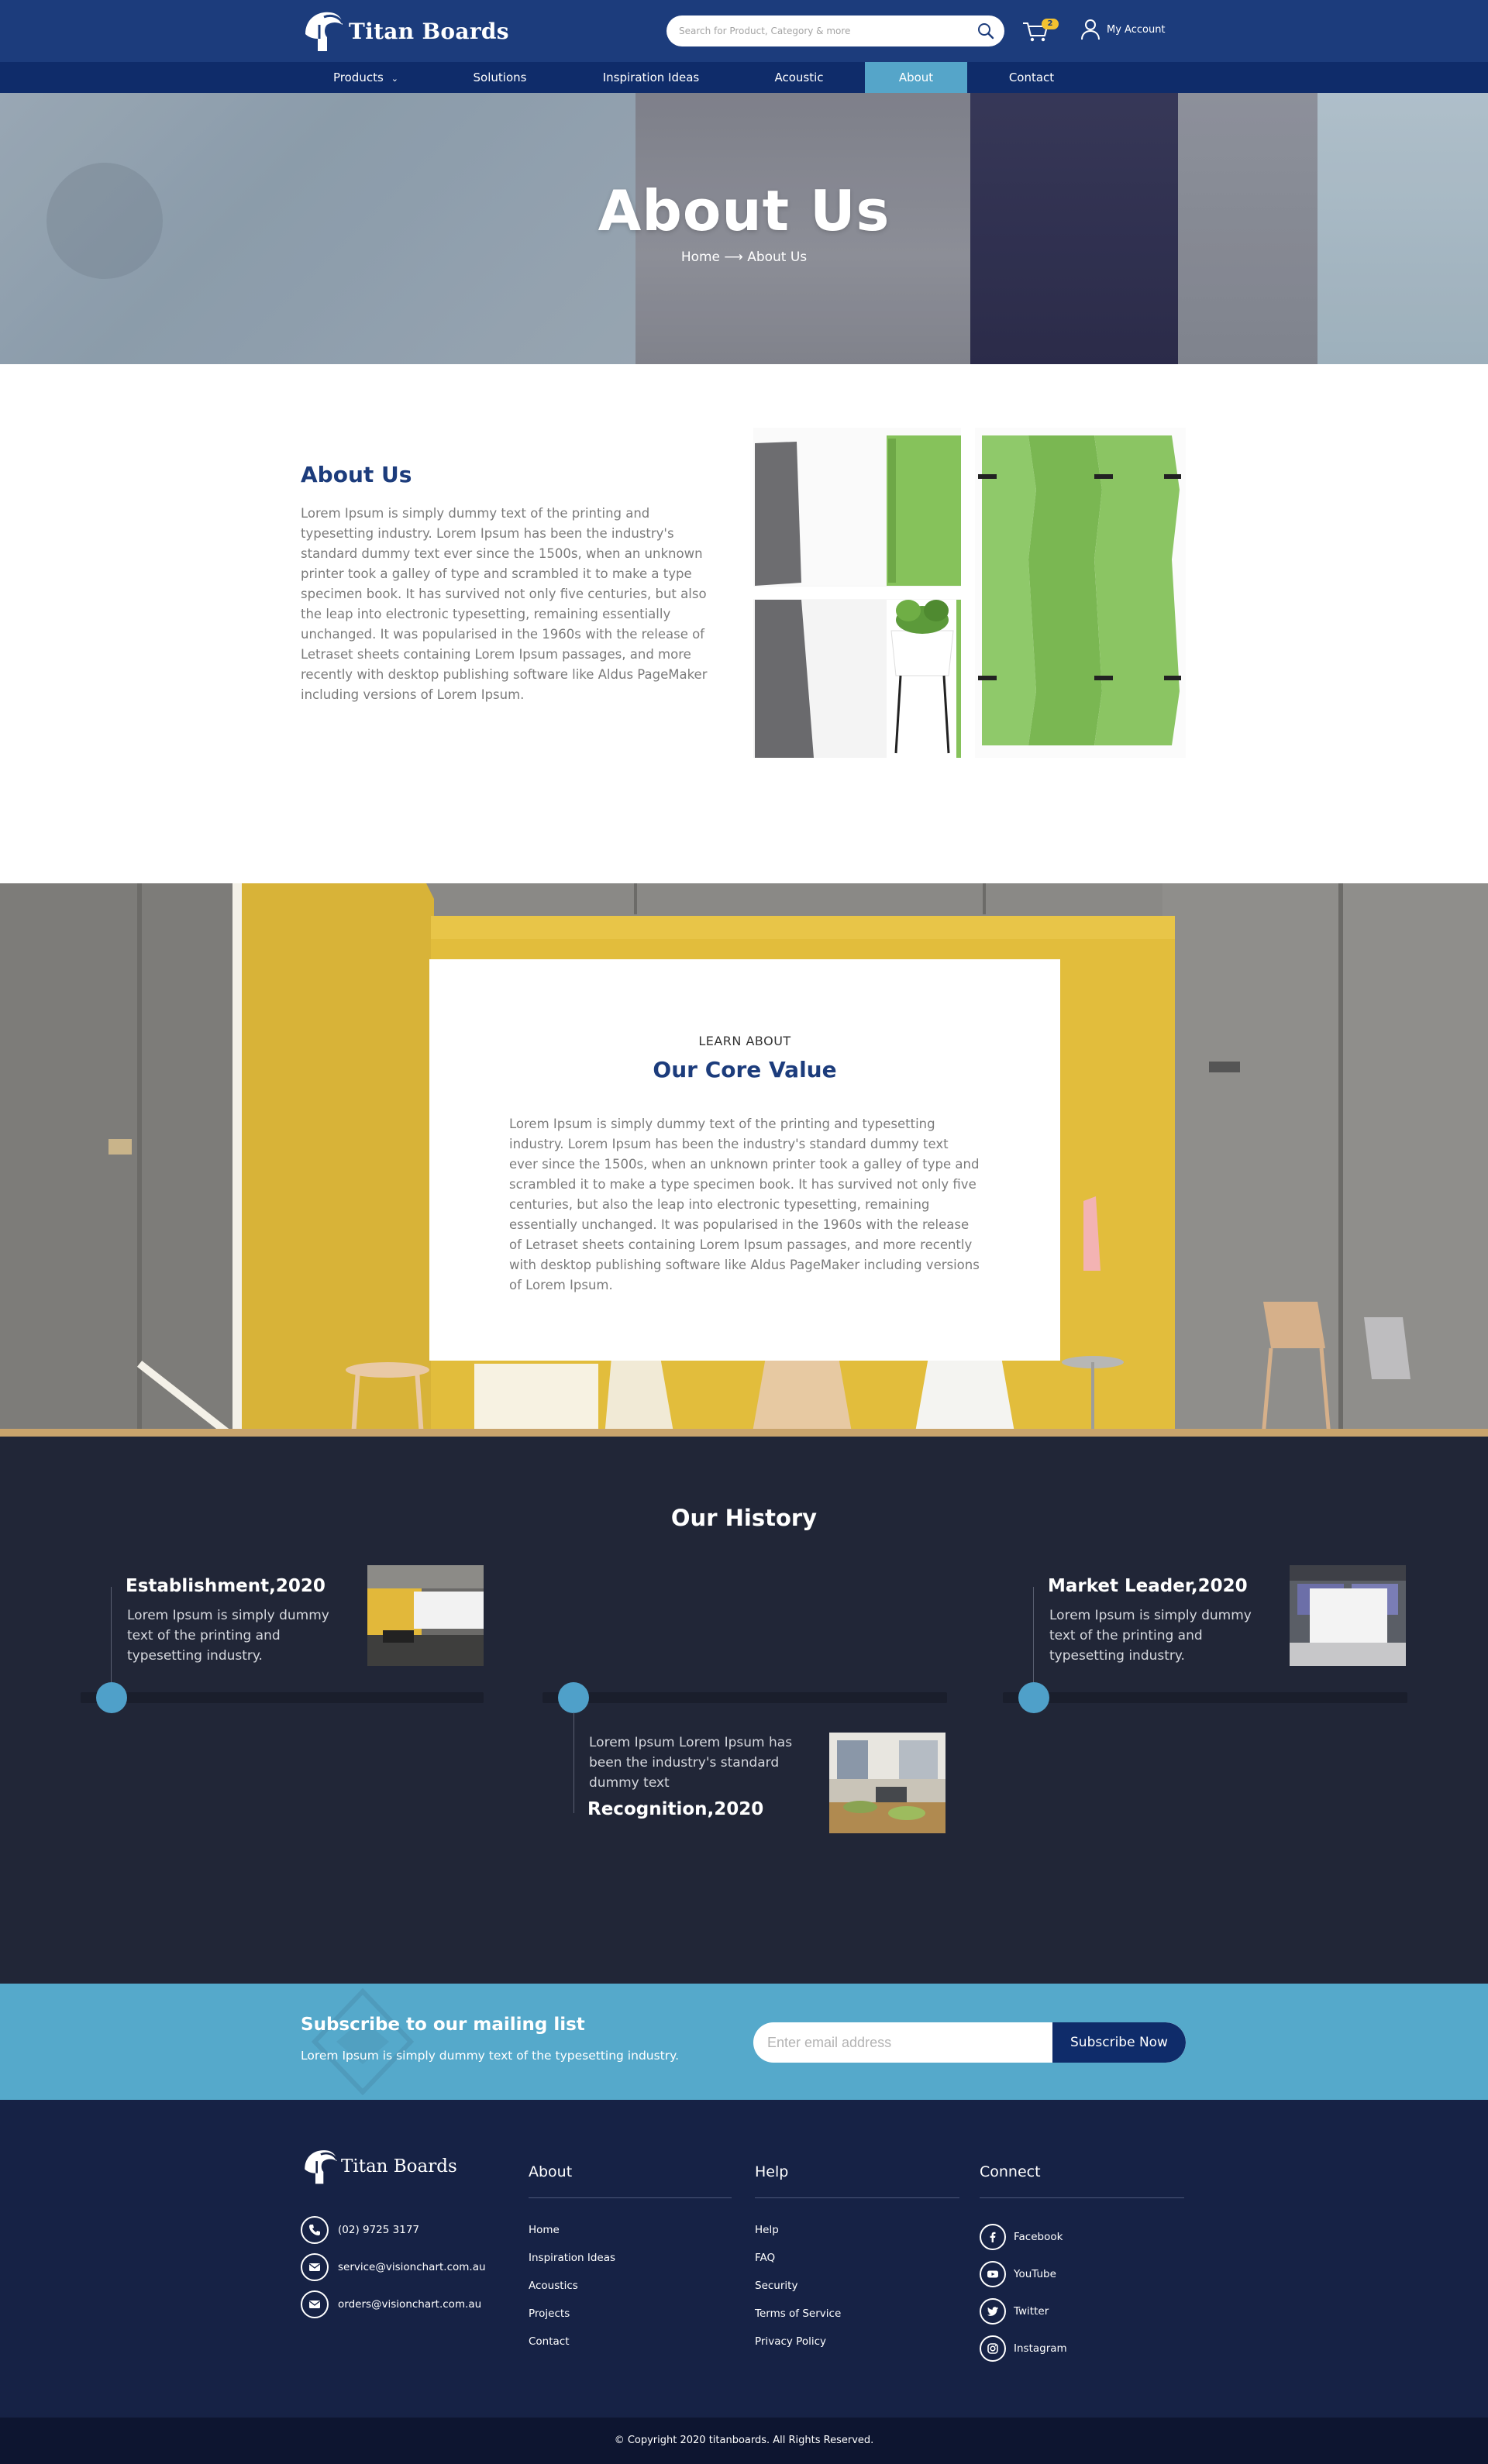  Describe the element at coordinates (744, 211) in the screenshot. I see `page-title: About Us` at that location.